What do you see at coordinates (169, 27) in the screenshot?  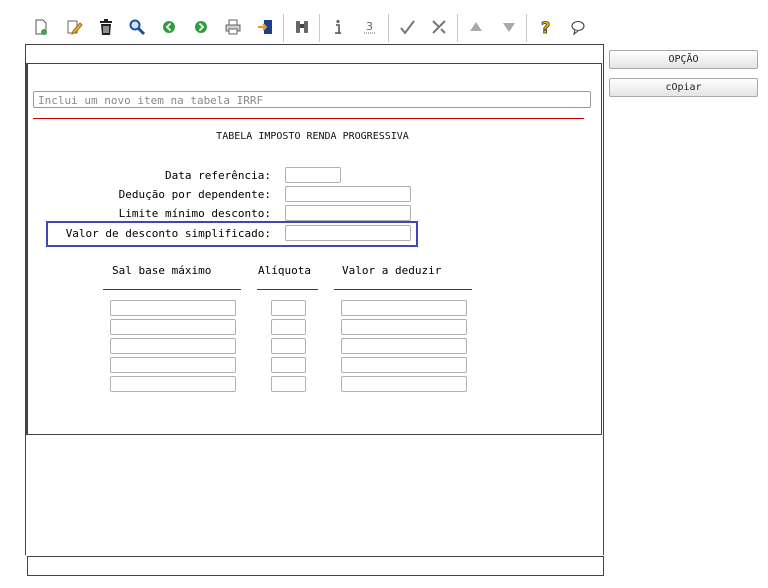 I see `back-icon` at bounding box center [169, 27].